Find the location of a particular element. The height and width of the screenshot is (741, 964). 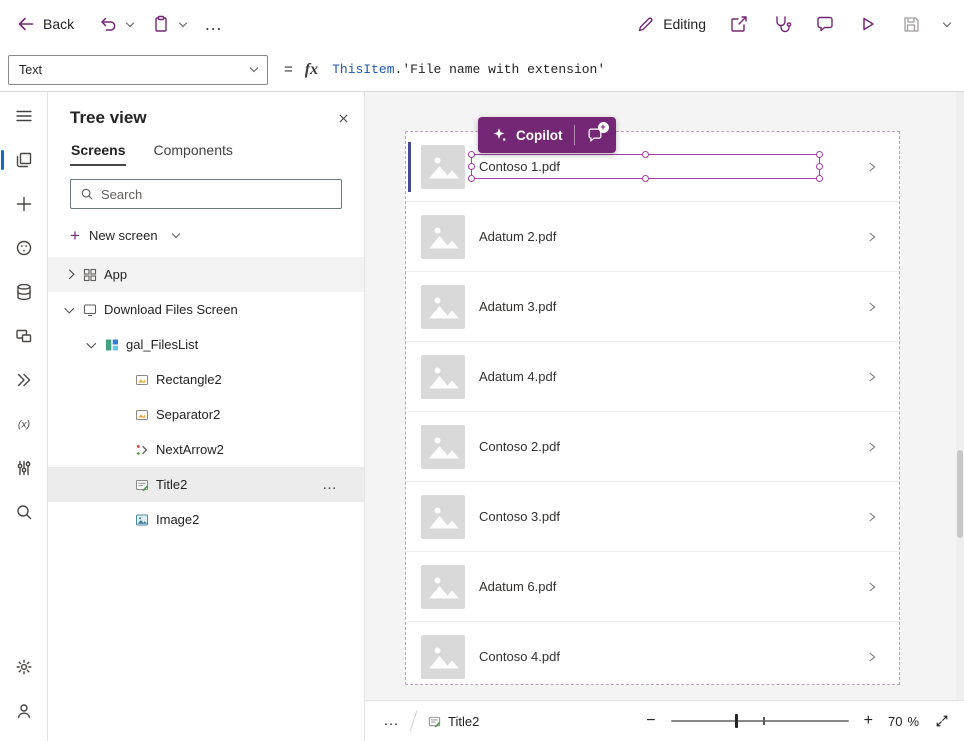

editing-mode-button: Editing is located at coordinates (671, 24).